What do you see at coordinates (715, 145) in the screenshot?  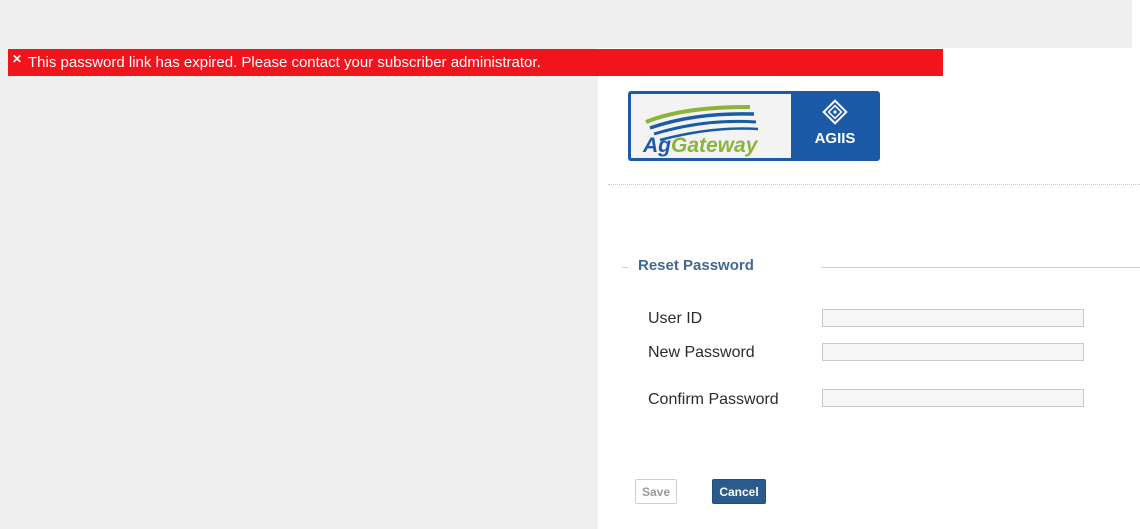 I see `logo-suffix: Gateway` at bounding box center [715, 145].